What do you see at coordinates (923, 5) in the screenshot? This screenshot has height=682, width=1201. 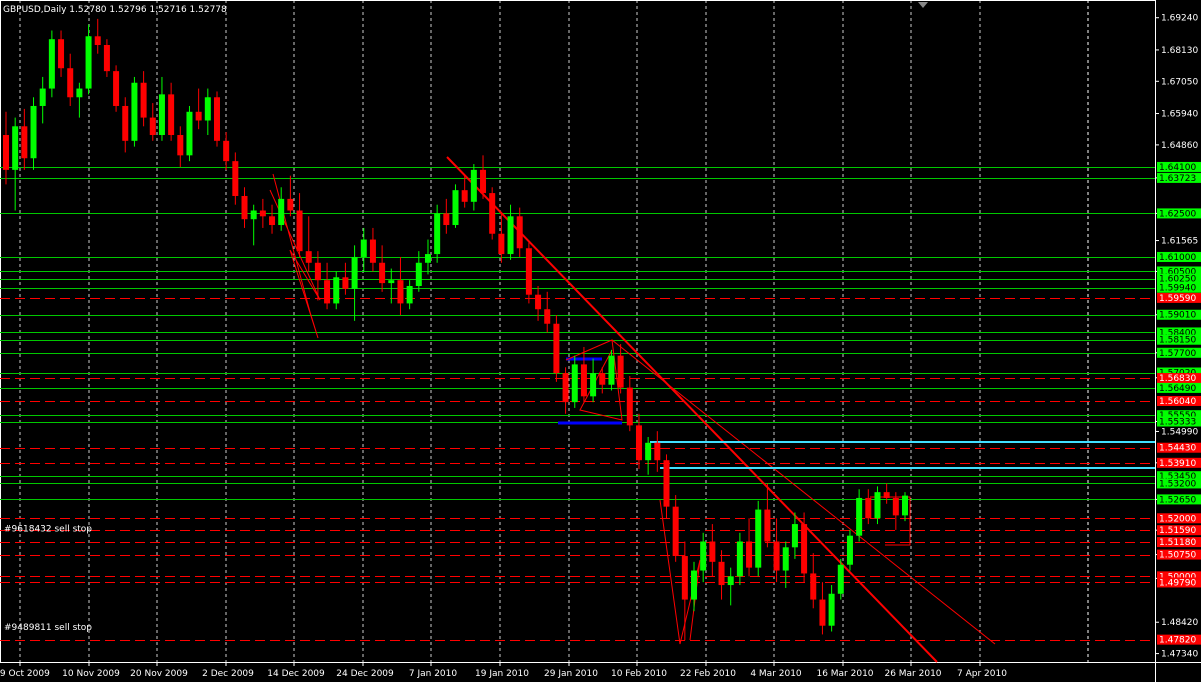 I see `scroll-marker-icon` at bounding box center [923, 5].